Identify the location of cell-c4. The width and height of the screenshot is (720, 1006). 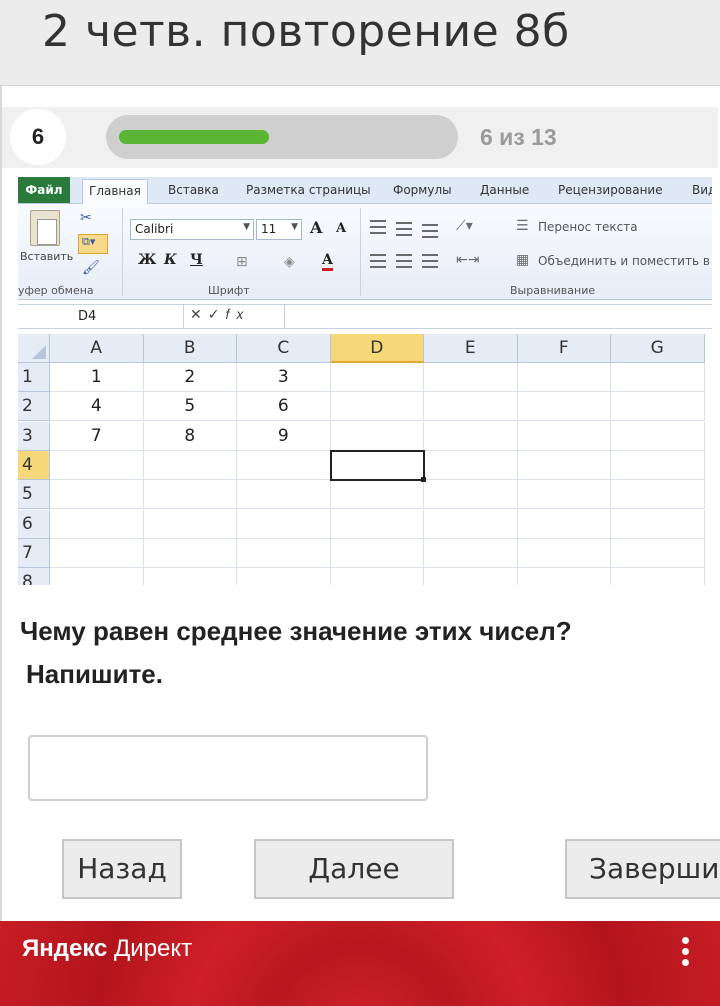
(284, 465).